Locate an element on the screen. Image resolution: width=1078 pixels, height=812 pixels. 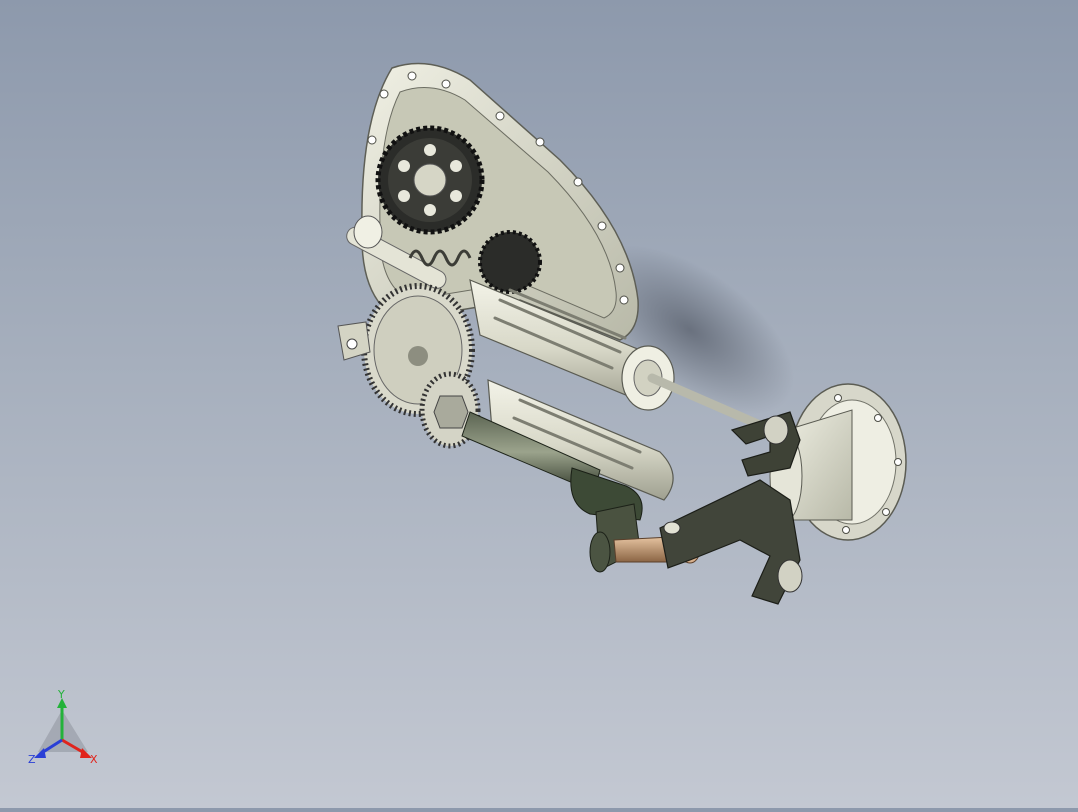
upper-spur-gear is located at coordinates (430, 180).